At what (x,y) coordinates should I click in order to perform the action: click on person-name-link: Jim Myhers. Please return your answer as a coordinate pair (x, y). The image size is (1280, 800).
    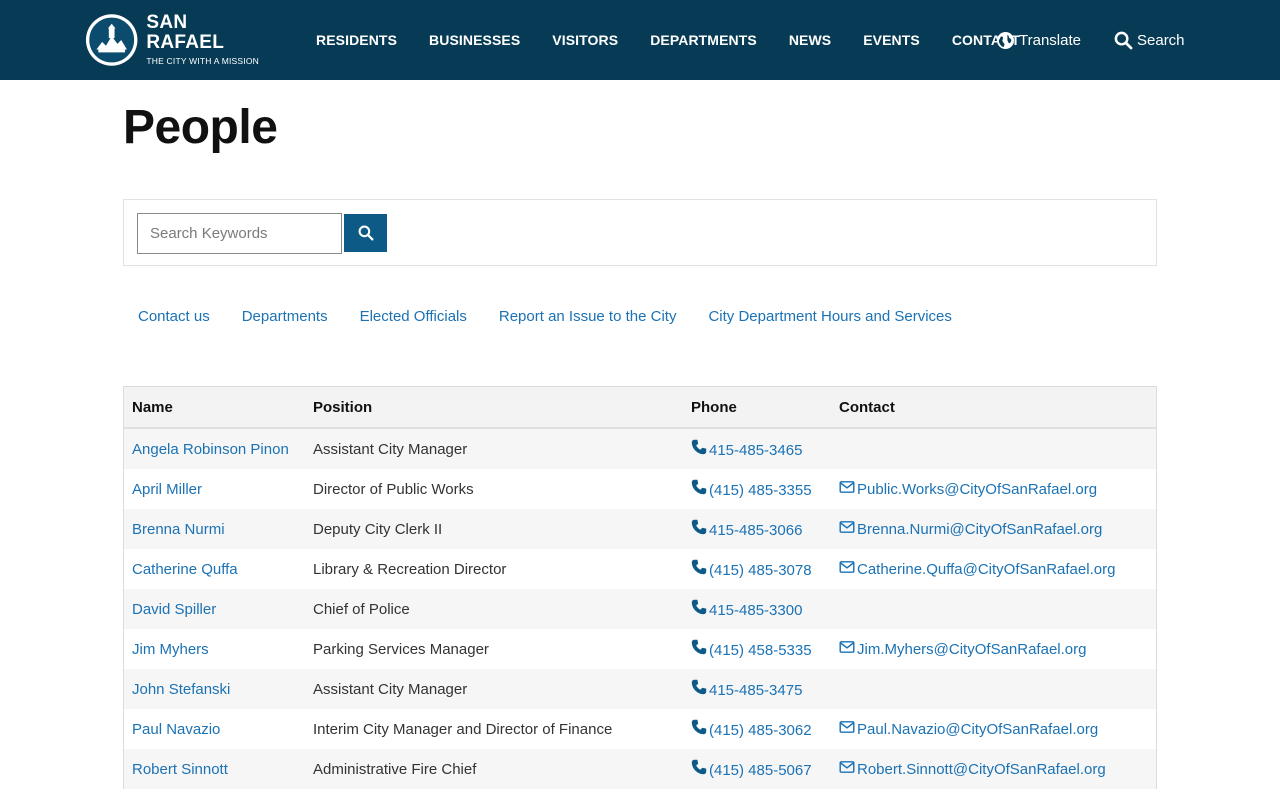
    Looking at the image, I should click on (170, 649).